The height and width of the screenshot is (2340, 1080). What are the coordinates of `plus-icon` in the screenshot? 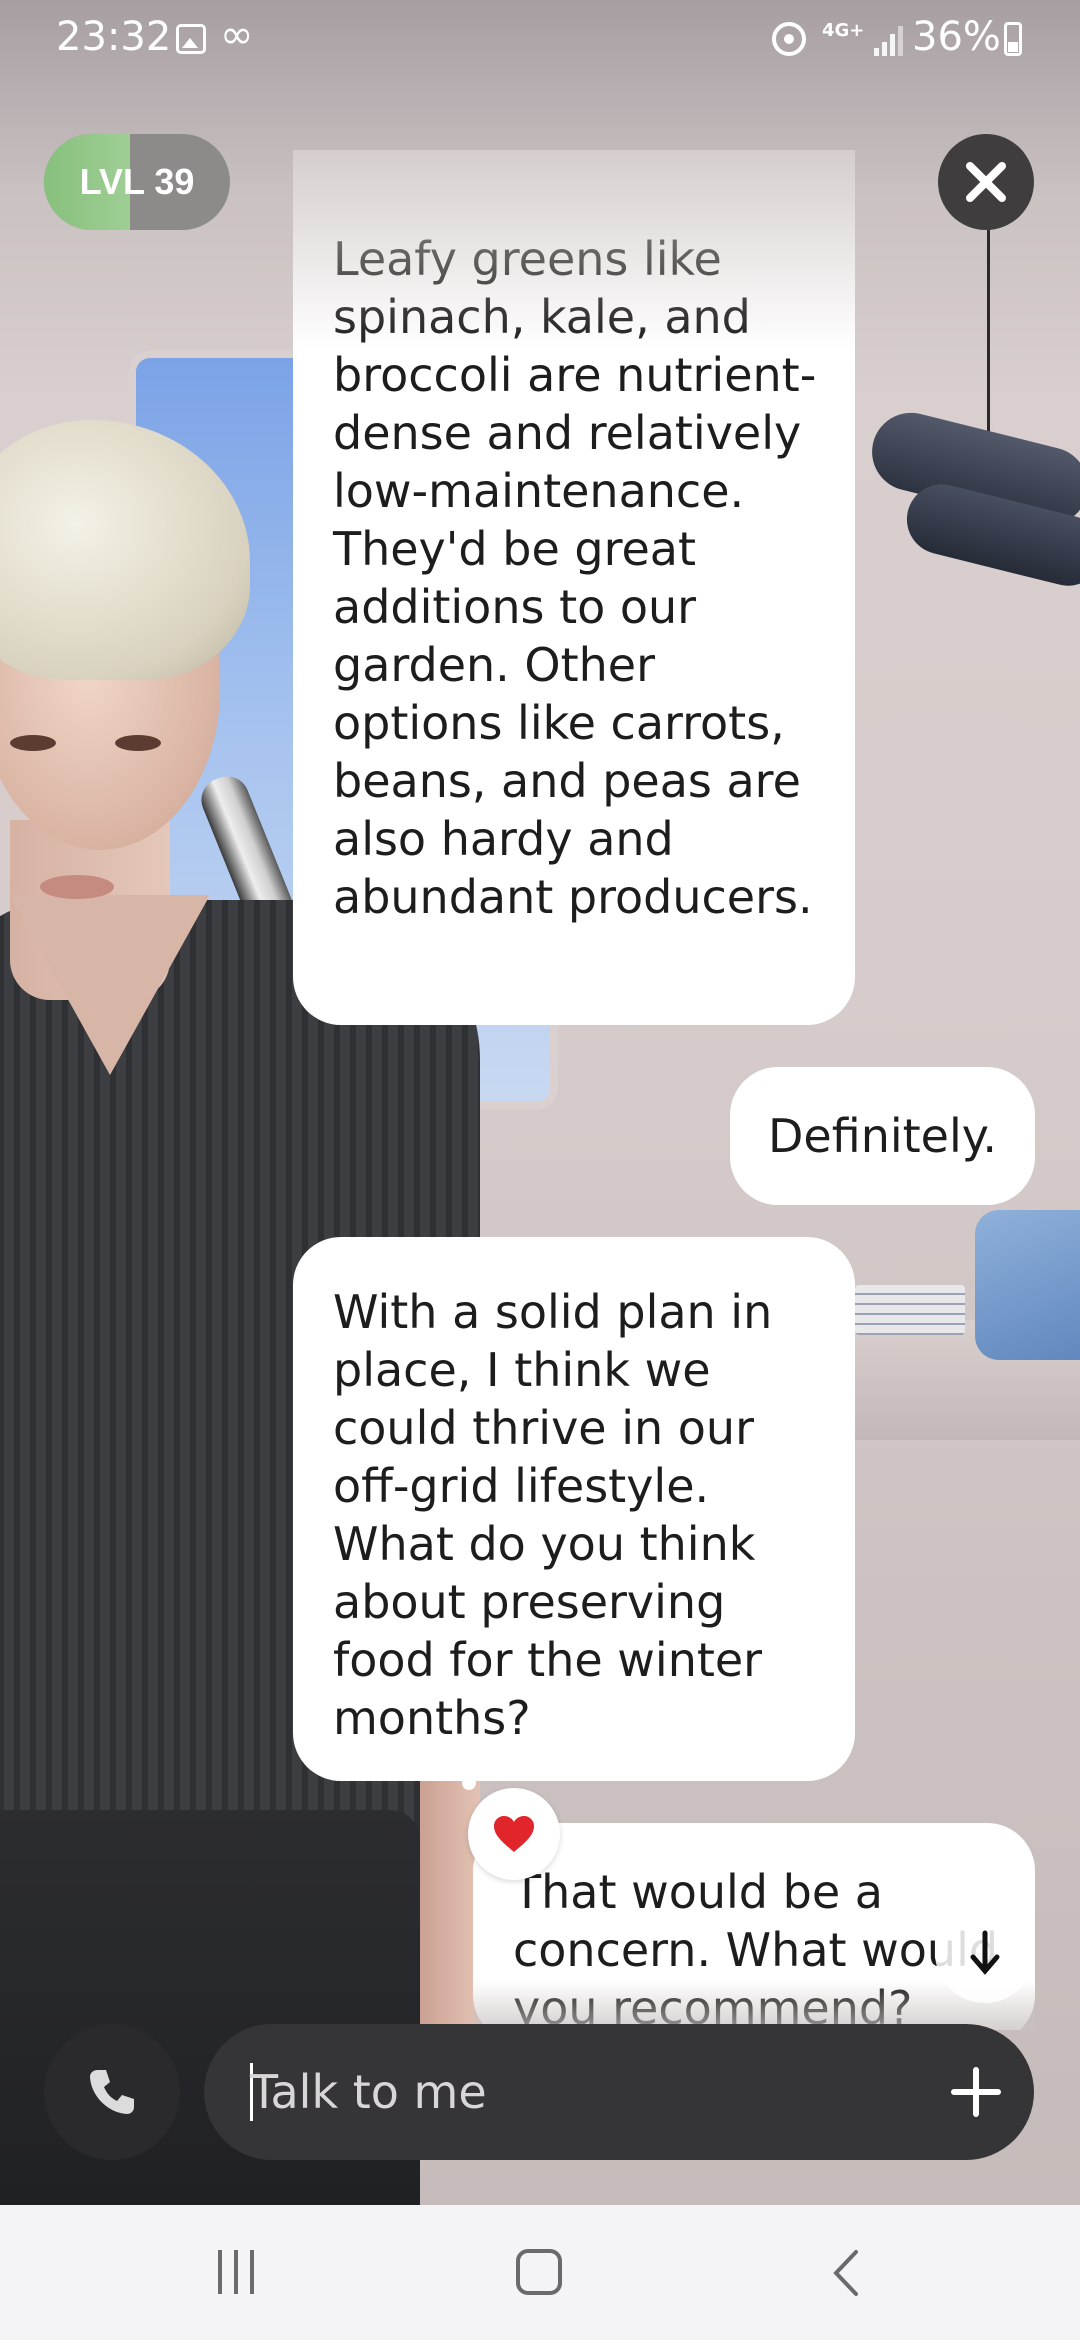 It's located at (976, 2092).